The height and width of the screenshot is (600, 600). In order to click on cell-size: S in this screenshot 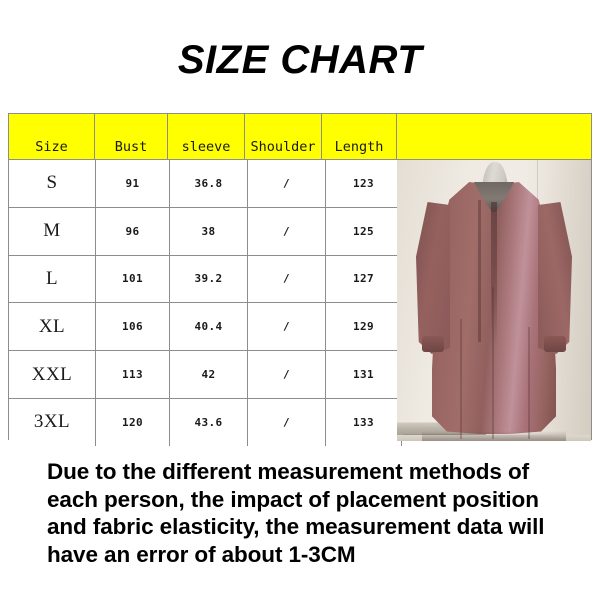, I will do `click(52, 184)`.